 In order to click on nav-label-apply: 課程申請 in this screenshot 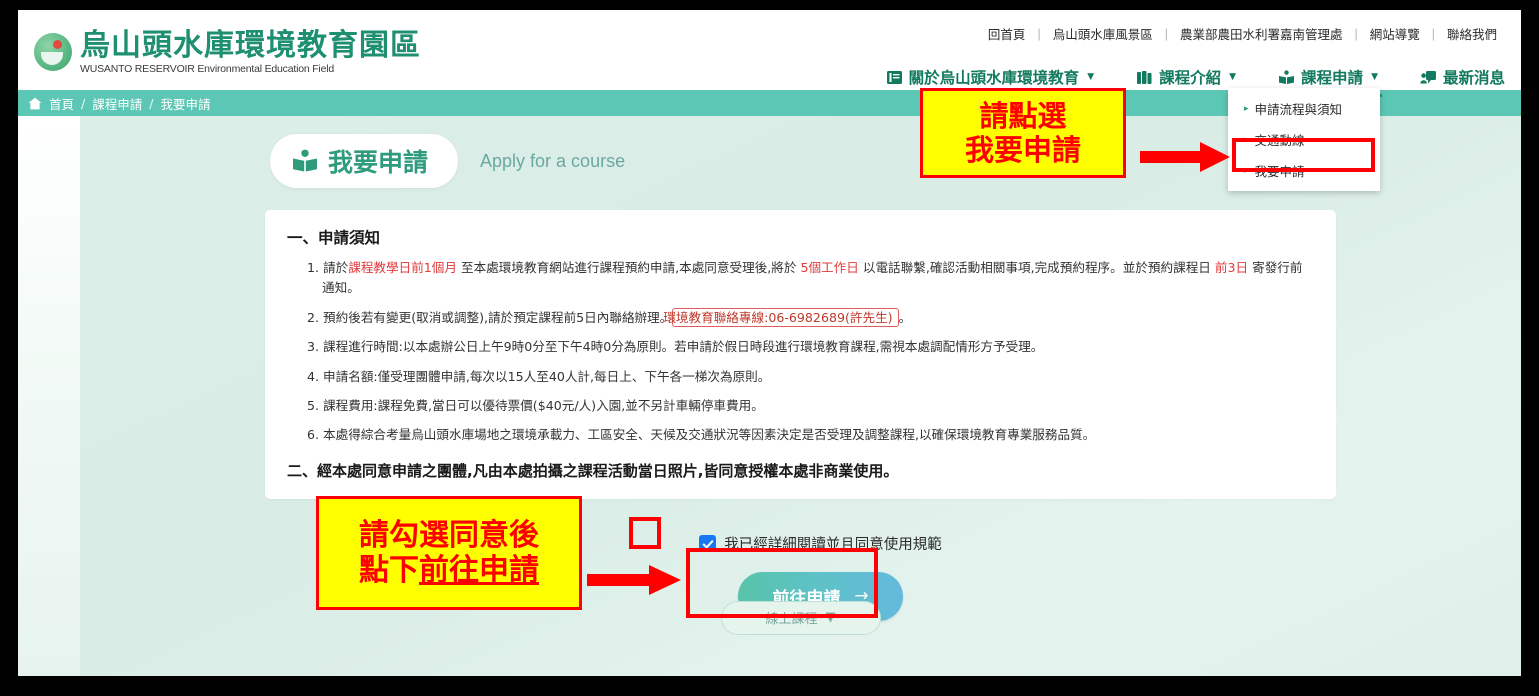, I will do `click(1332, 78)`.